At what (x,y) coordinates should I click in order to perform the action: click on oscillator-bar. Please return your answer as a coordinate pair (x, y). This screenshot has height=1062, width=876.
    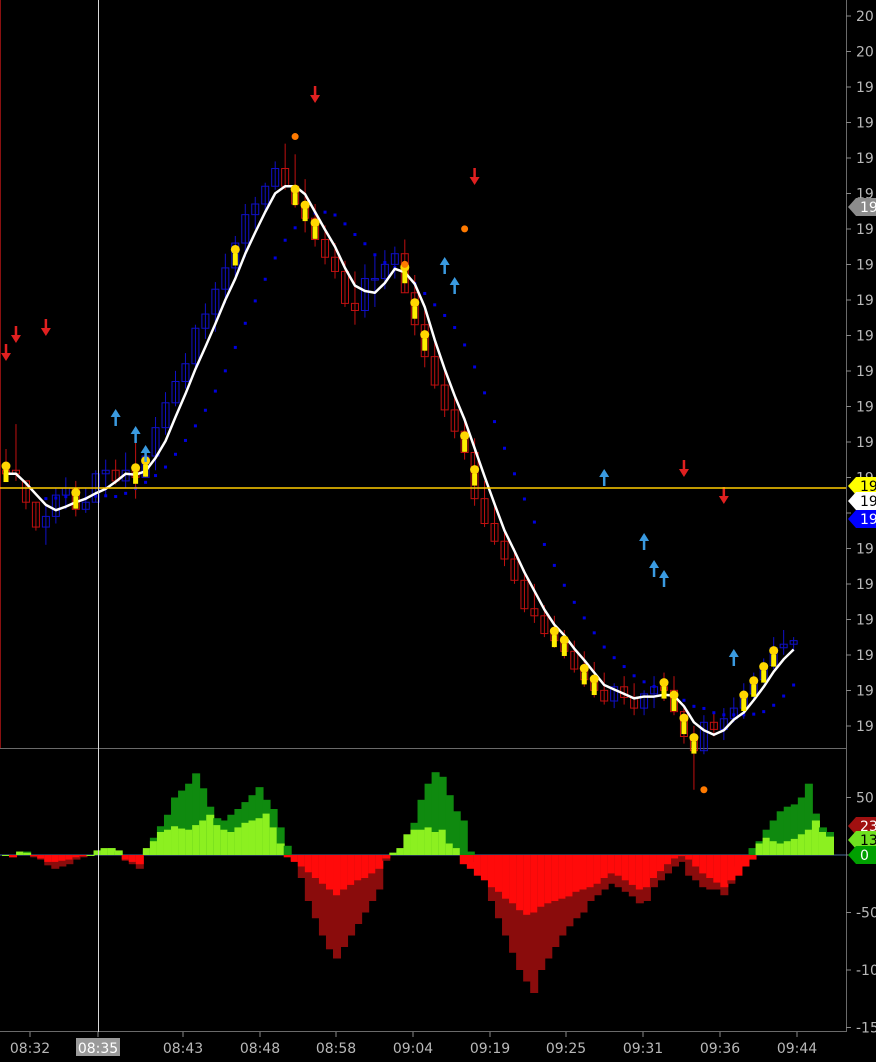
    Looking at the image, I should click on (463, 837).